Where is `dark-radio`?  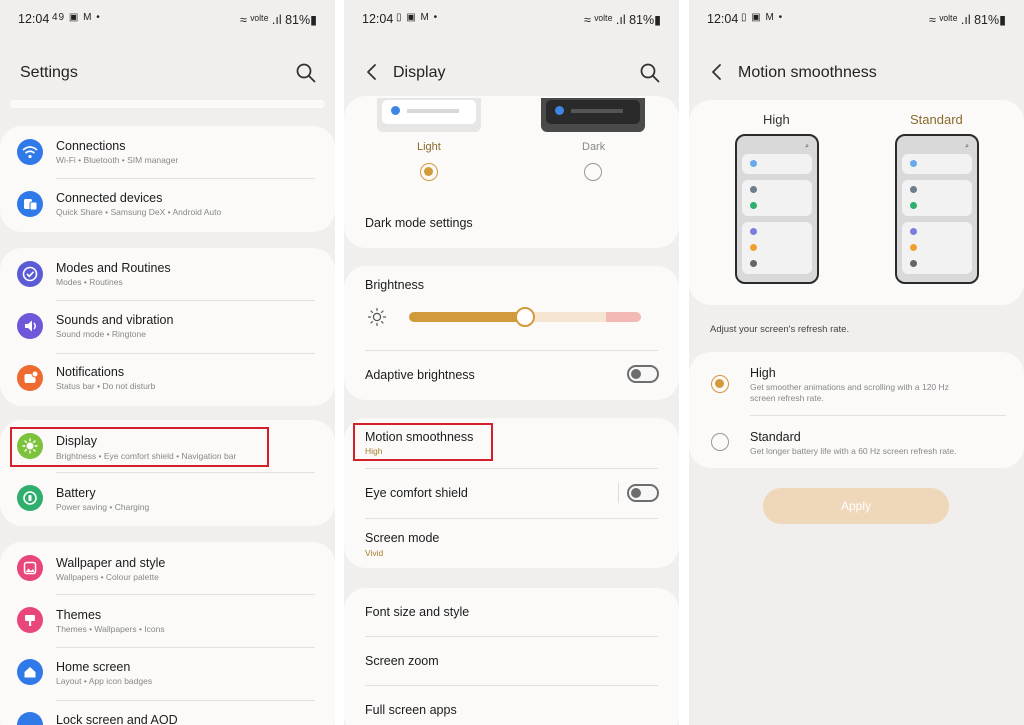
dark-radio is located at coordinates (593, 172).